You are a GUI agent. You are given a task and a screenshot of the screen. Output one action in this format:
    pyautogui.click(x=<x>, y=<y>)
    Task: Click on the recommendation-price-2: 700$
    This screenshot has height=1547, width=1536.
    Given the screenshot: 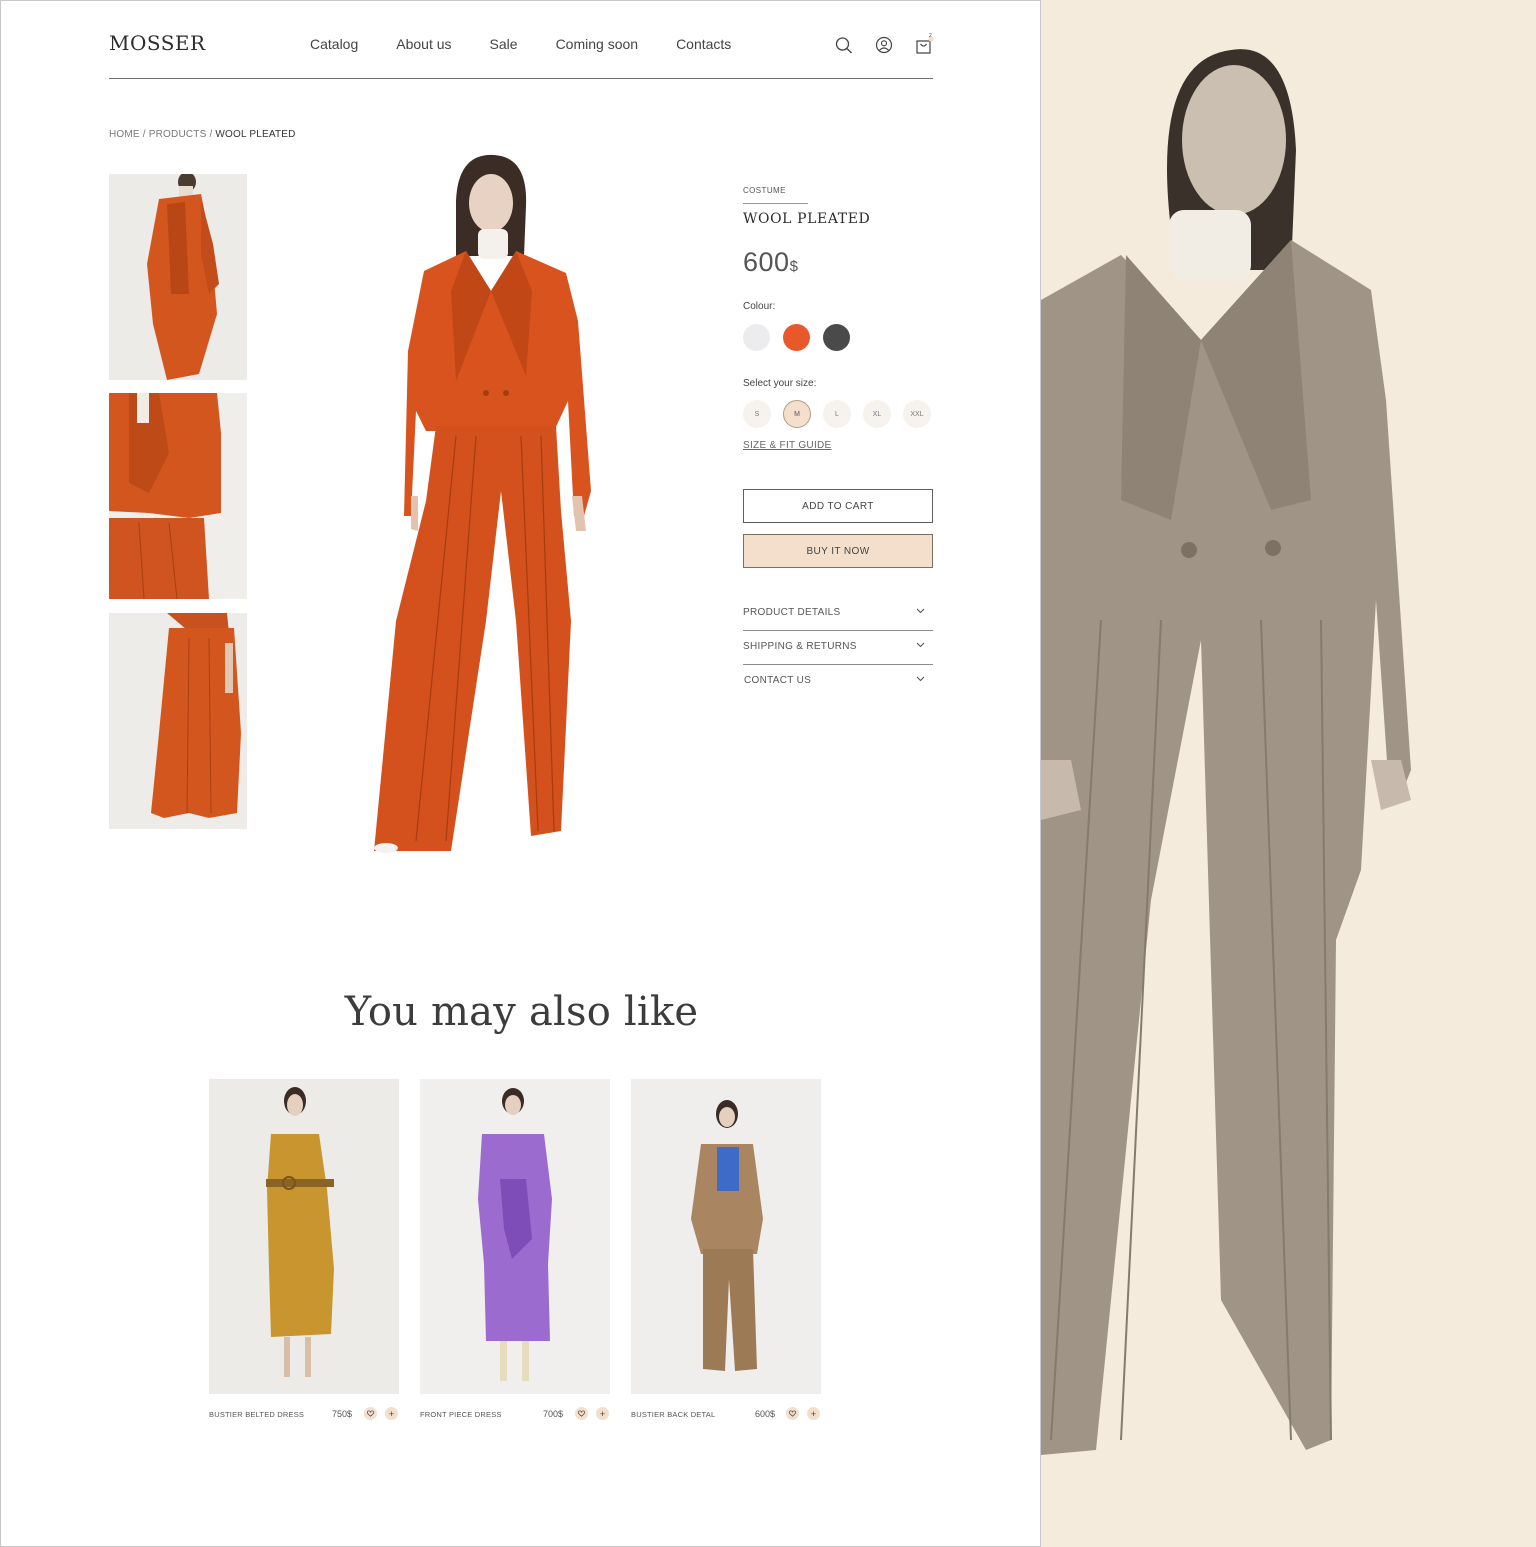 What is the action you would take?
    pyautogui.click(x=553, y=1414)
    